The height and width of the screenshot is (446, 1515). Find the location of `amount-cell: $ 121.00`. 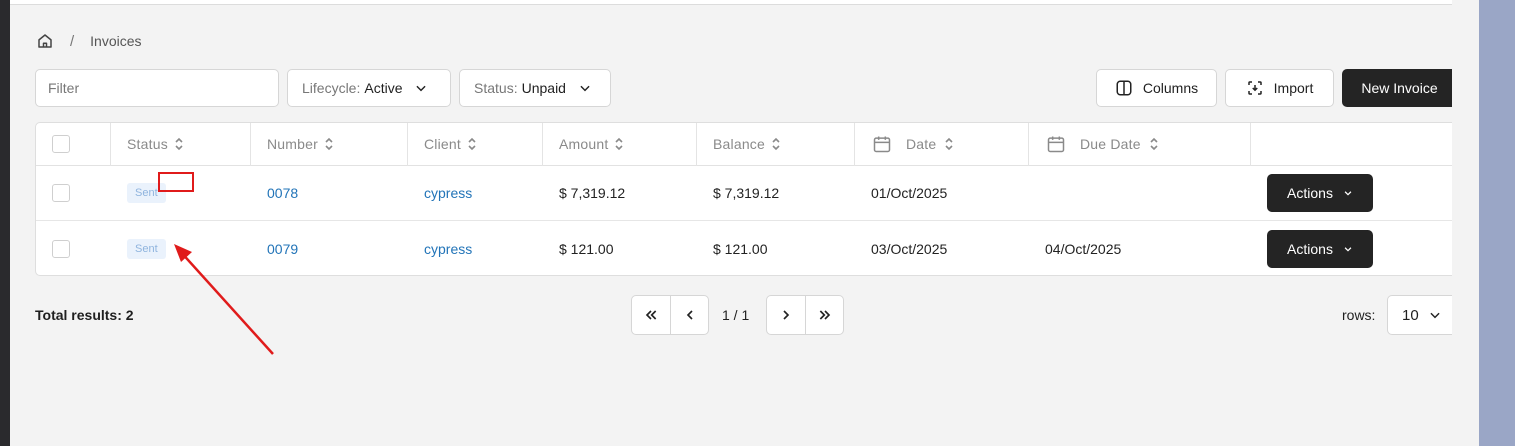

amount-cell: $ 121.00 is located at coordinates (586, 248).